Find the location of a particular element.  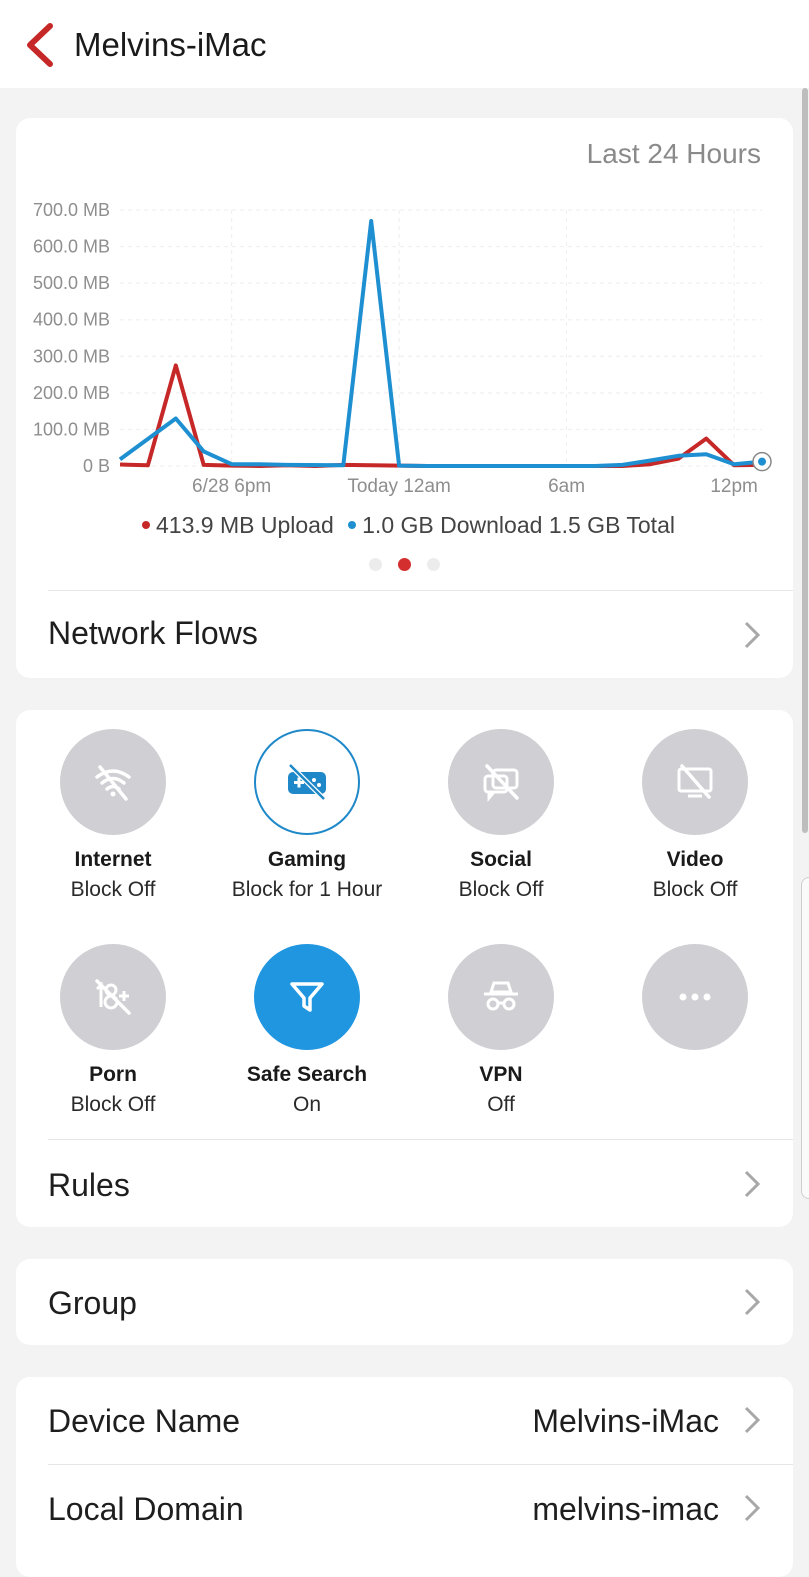

eighteen-plus-off-icon is located at coordinates (113, 997).